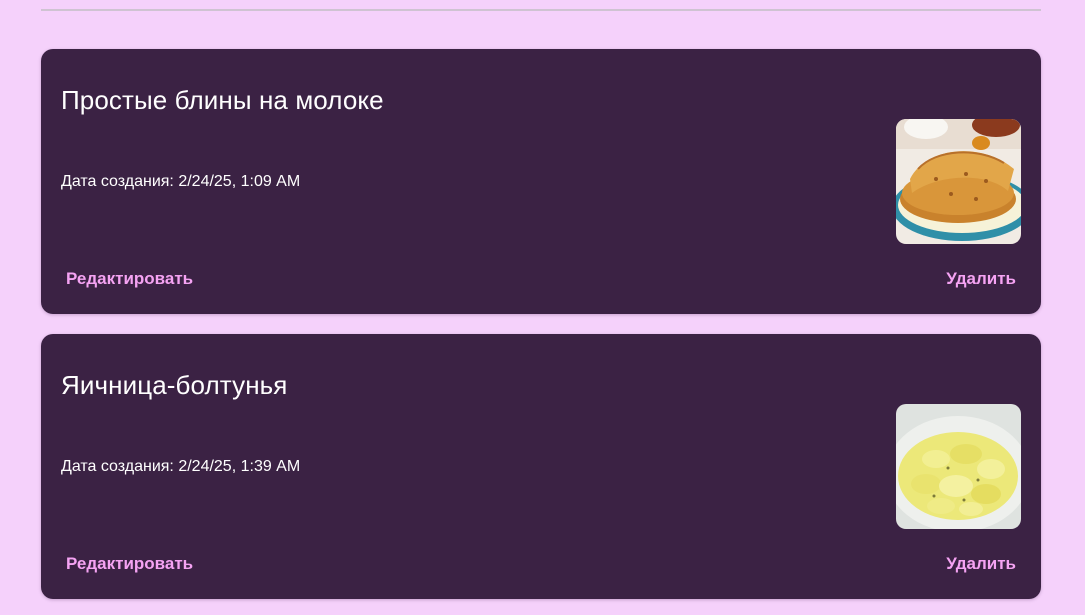  Describe the element at coordinates (181, 466) in the screenshot. I see `recipe-created-date: Дата создания: 2/24/25, 1:39 AM` at that location.